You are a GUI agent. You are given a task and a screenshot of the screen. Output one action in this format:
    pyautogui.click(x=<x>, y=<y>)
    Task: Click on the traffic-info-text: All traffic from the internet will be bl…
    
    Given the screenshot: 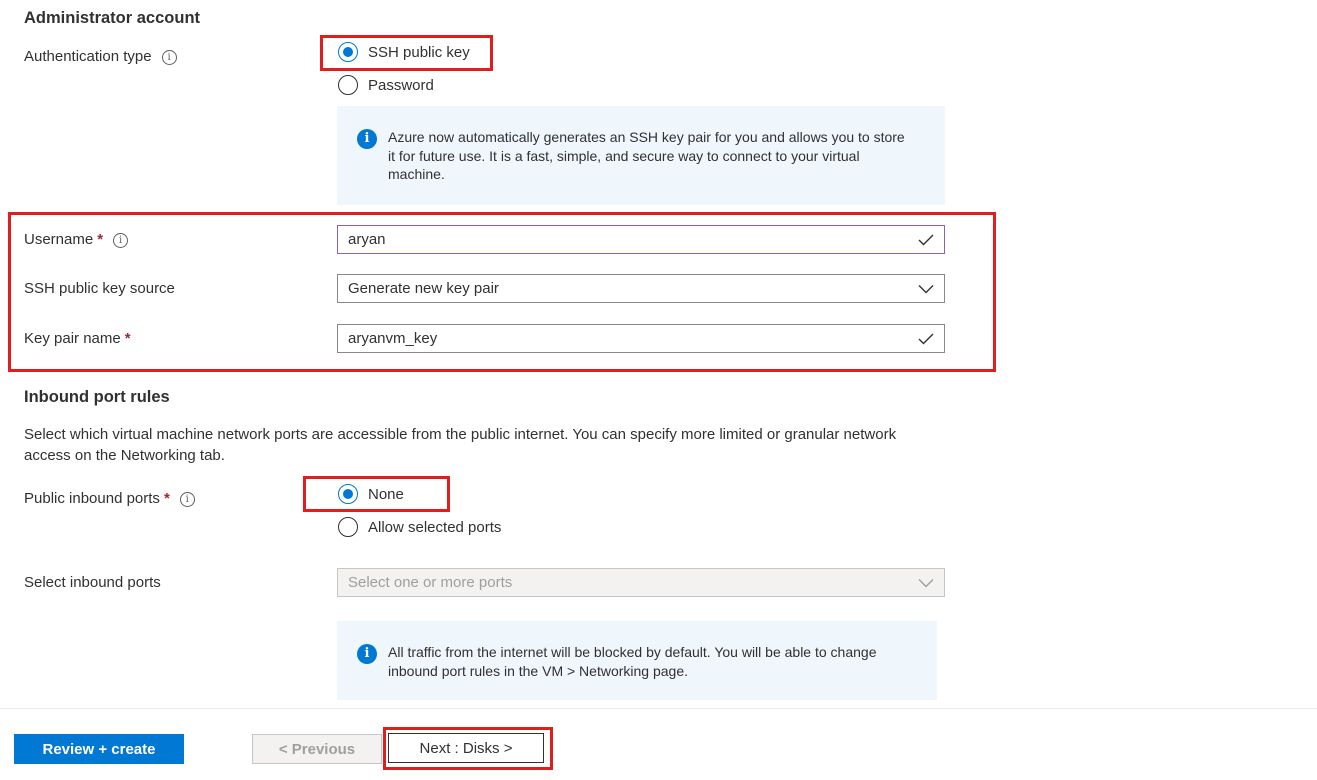 What is the action you would take?
    pyautogui.click(x=632, y=661)
    